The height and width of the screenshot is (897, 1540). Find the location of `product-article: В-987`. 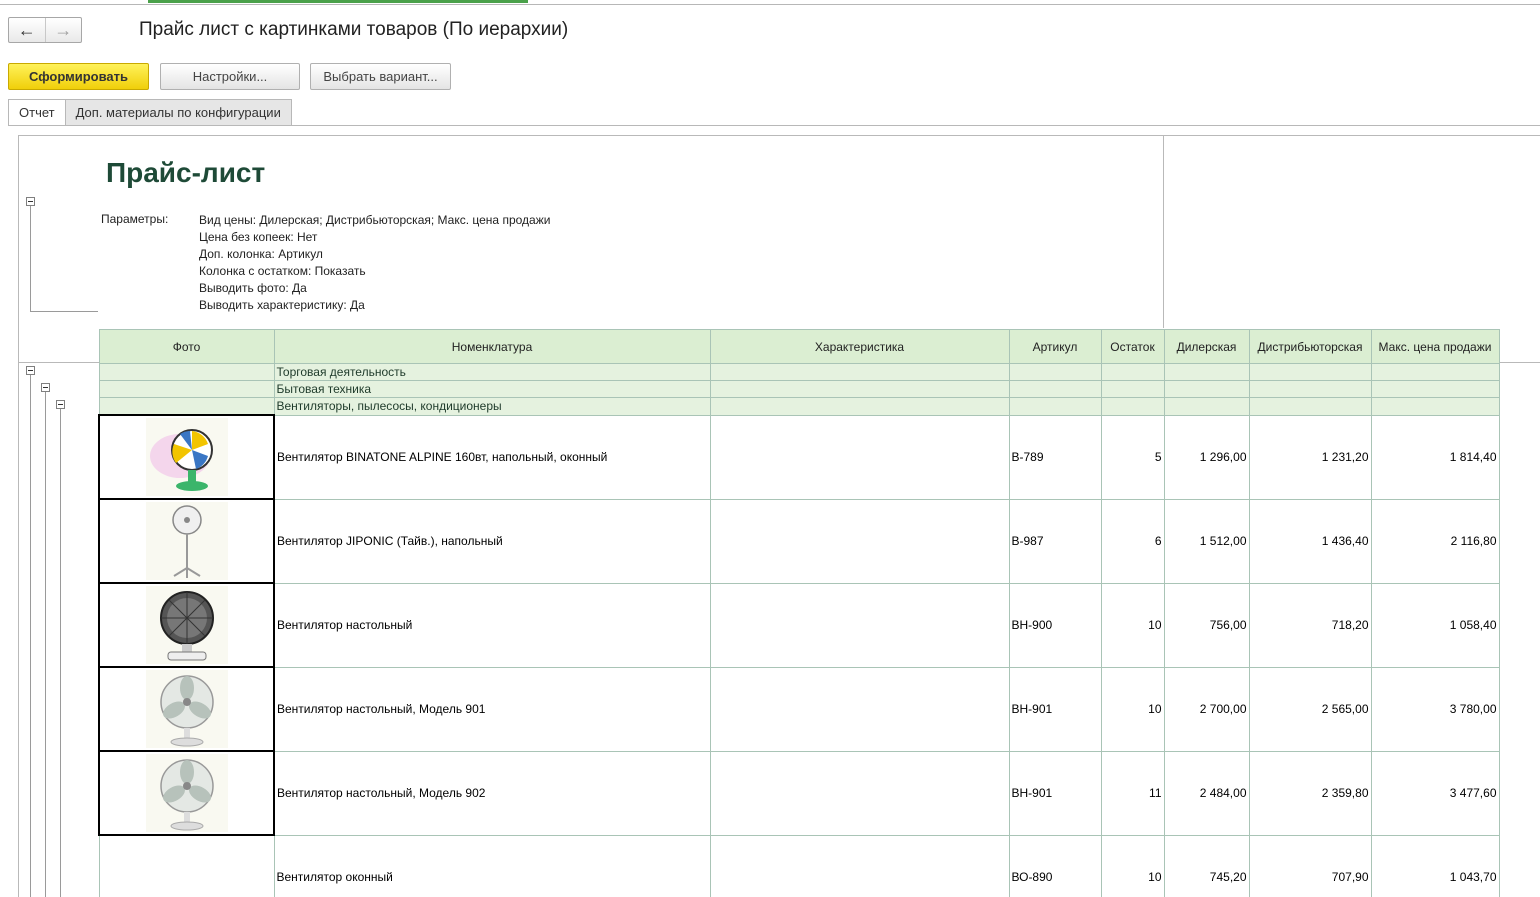

product-article: В-987 is located at coordinates (1055, 541).